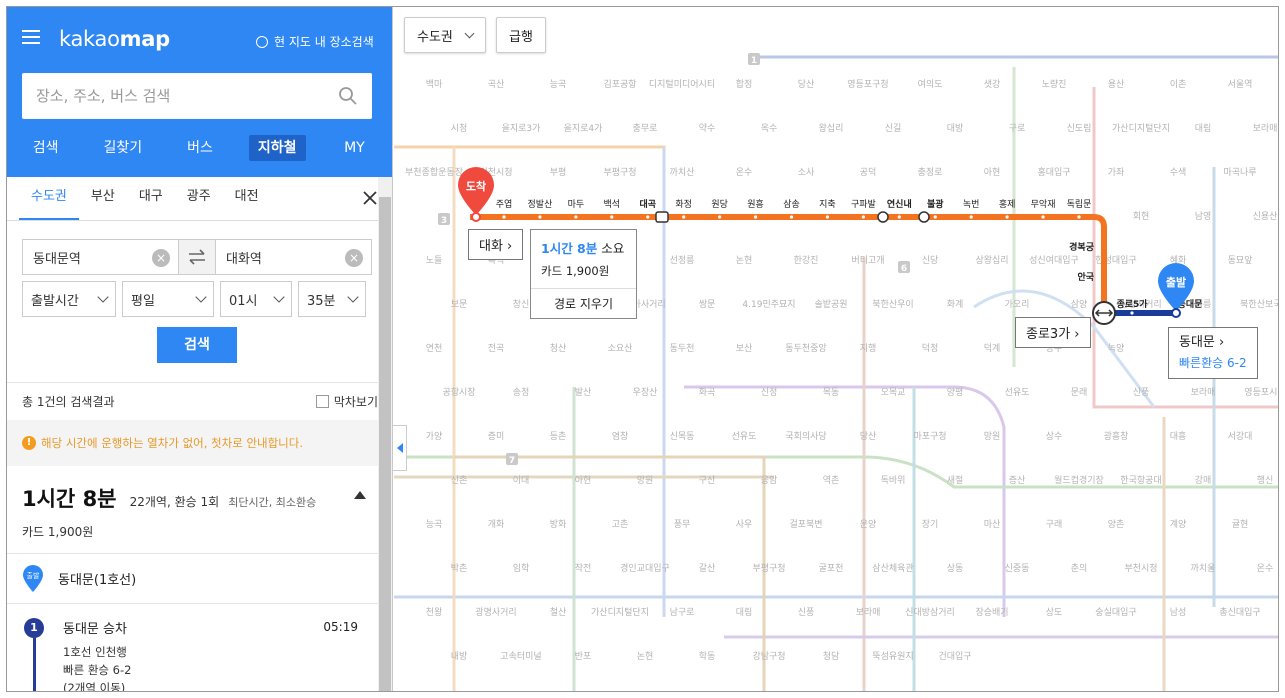 The image size is (1285, 698). Describe the element at coordinates (151, 198) in the screenshot. I see `region-tab-daegu: 대구` at that location.